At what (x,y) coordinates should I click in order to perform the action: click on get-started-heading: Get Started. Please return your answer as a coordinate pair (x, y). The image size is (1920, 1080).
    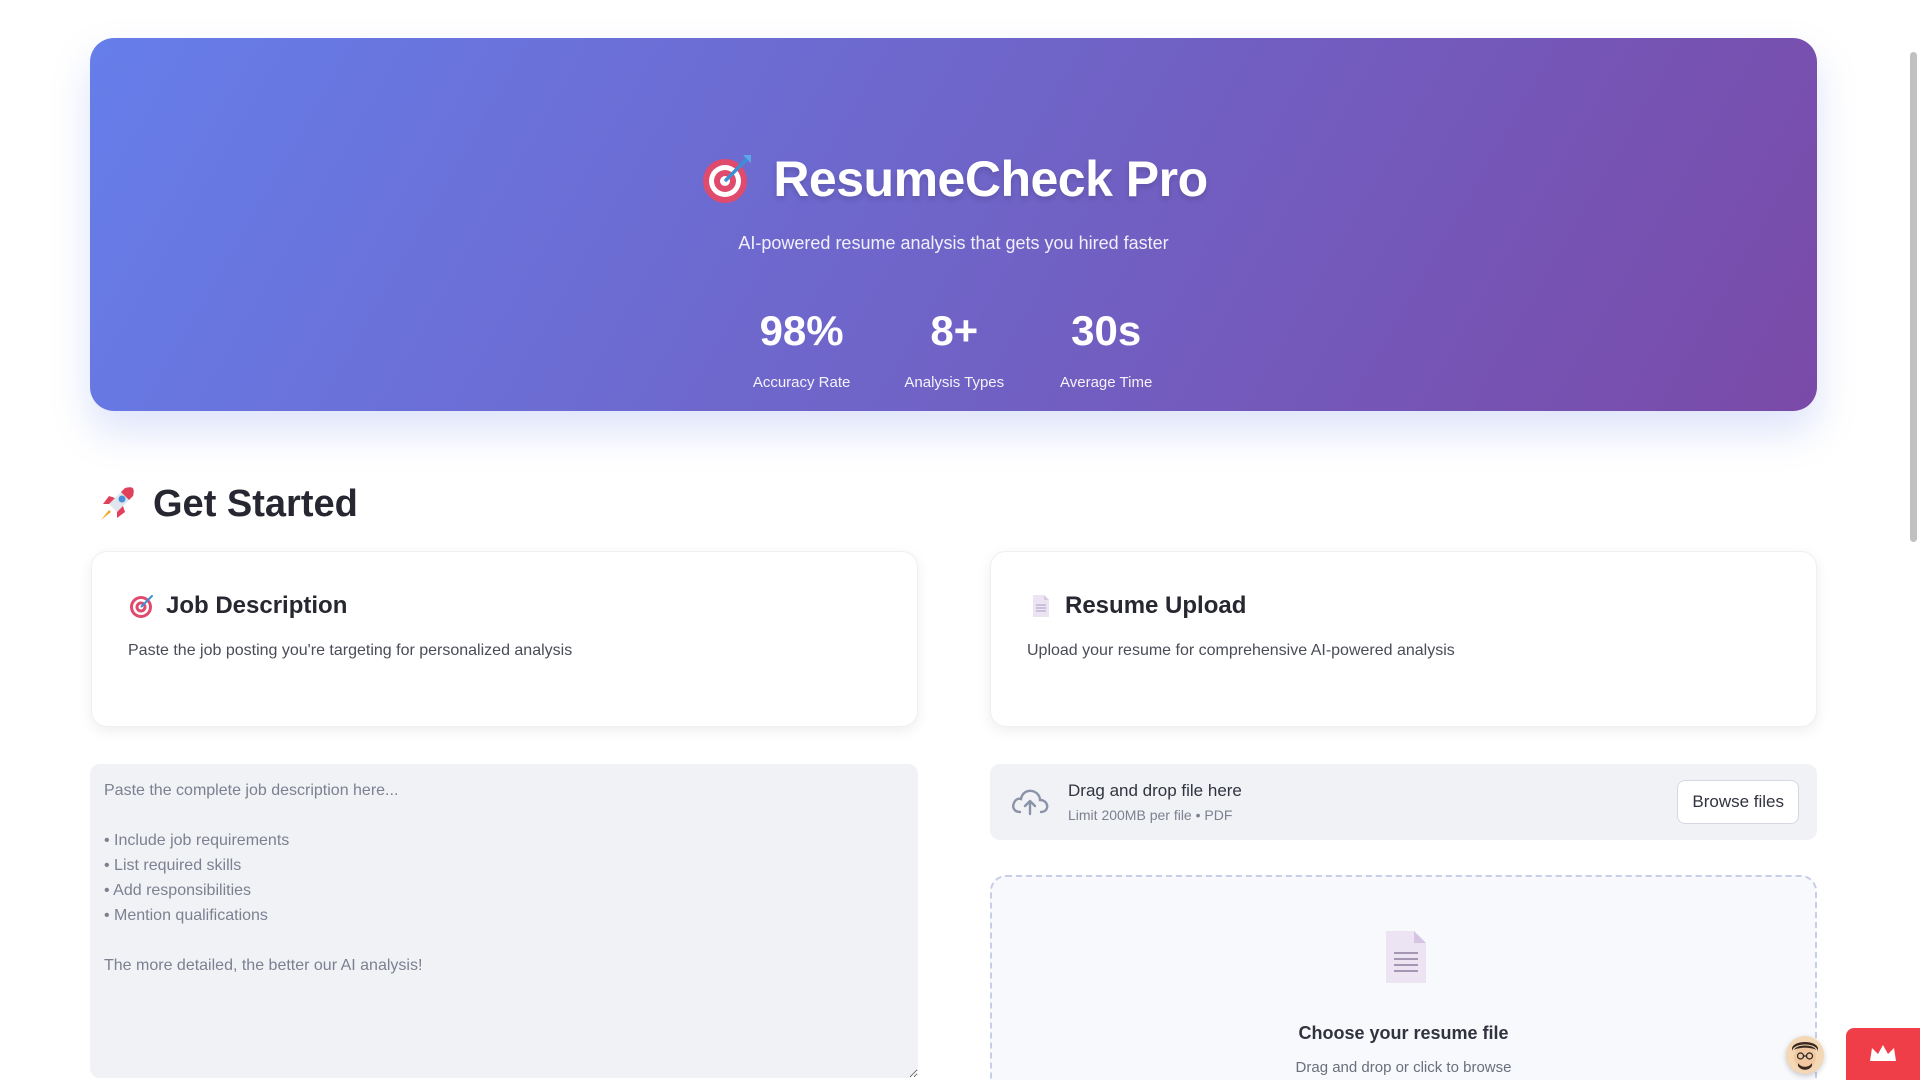
    Looking at the image, I should click on (226, 504).